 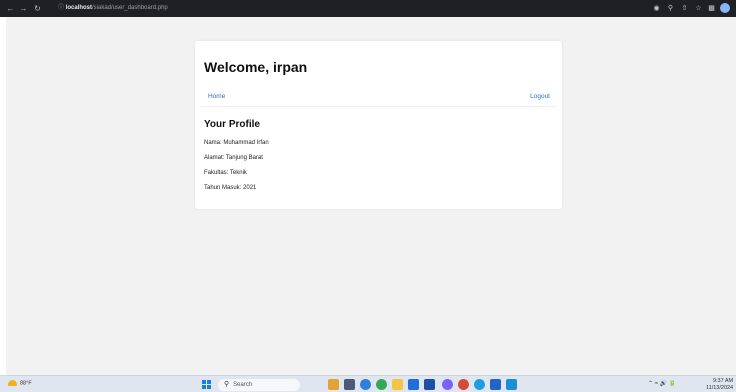 I want to click on back-icon: ←, so click(x=10, y=8).